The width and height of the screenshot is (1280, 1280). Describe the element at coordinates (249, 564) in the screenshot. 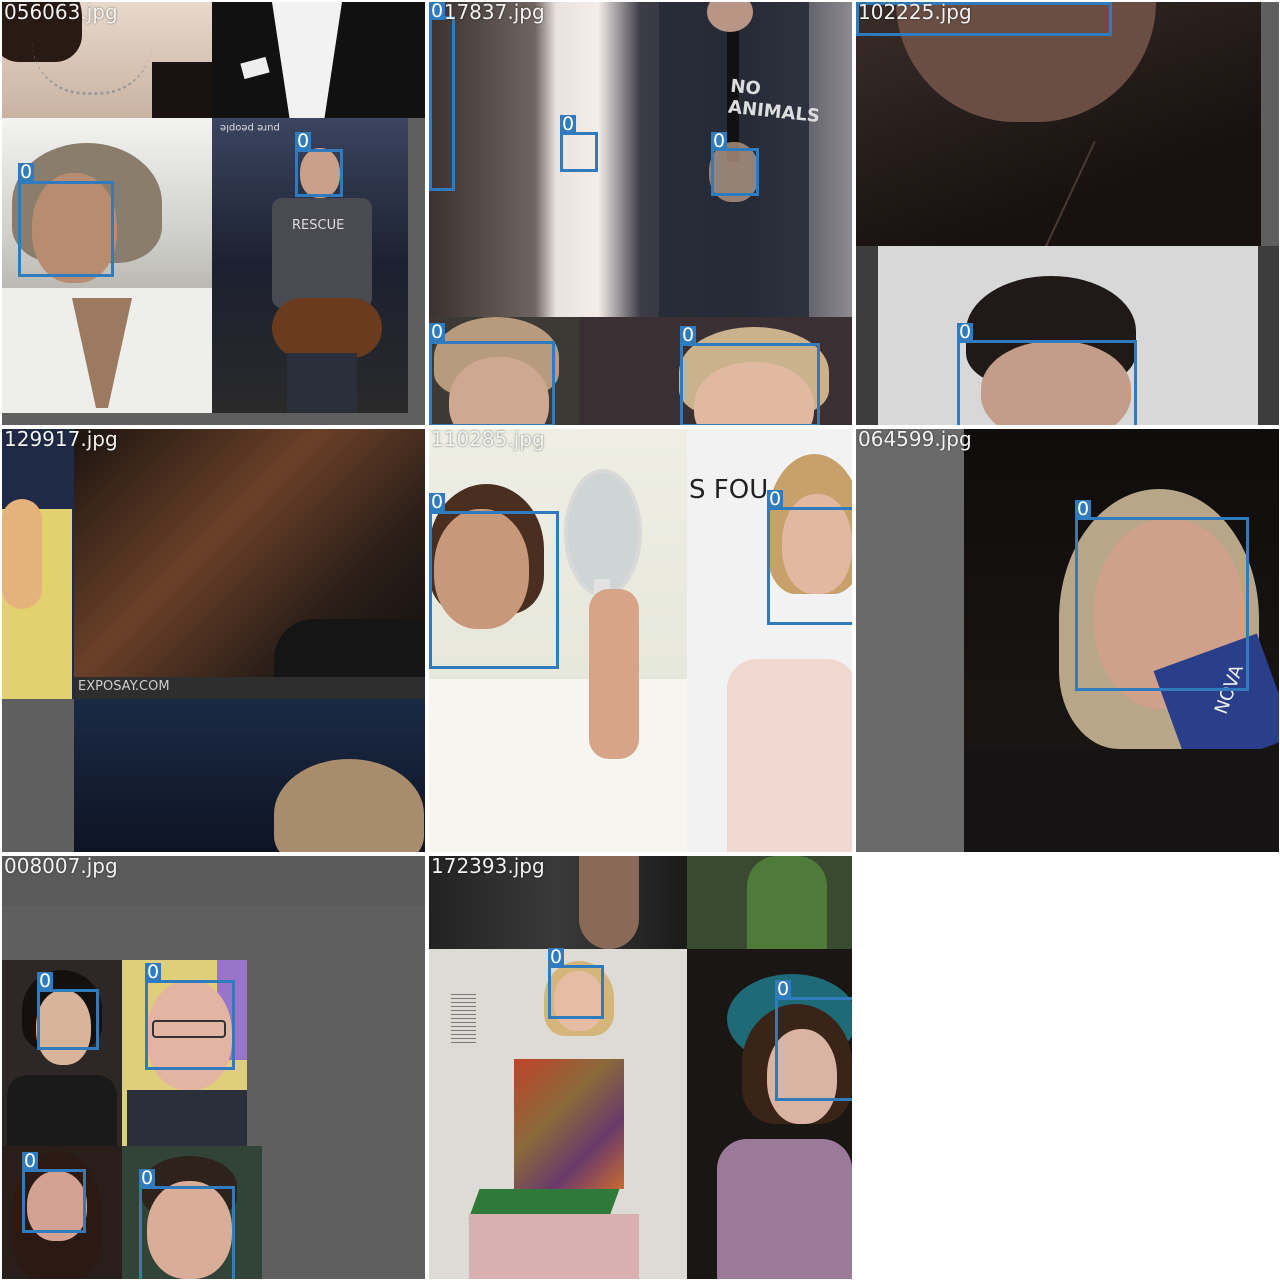

I see `photo-hair-closeup: EXPOSAY.COM` at that location.